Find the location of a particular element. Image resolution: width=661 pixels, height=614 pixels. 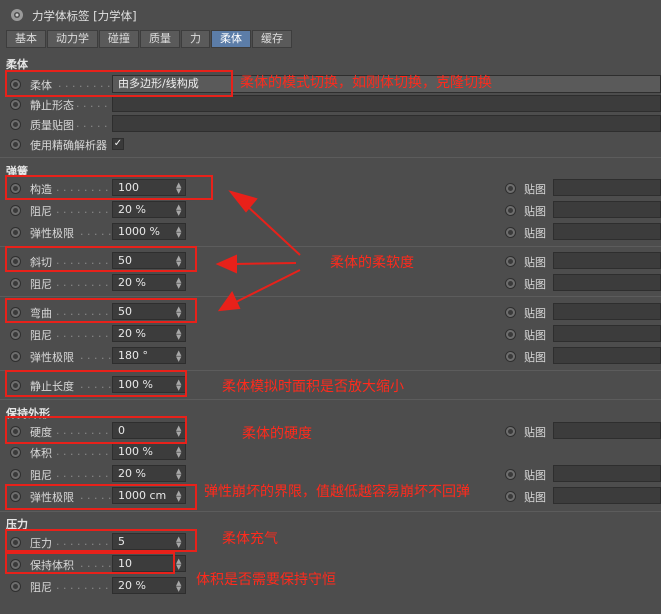

annotation-mode-note: 柔体的模式切换，如刚体切换，克隆切换 is located at coordinates (366, 83).